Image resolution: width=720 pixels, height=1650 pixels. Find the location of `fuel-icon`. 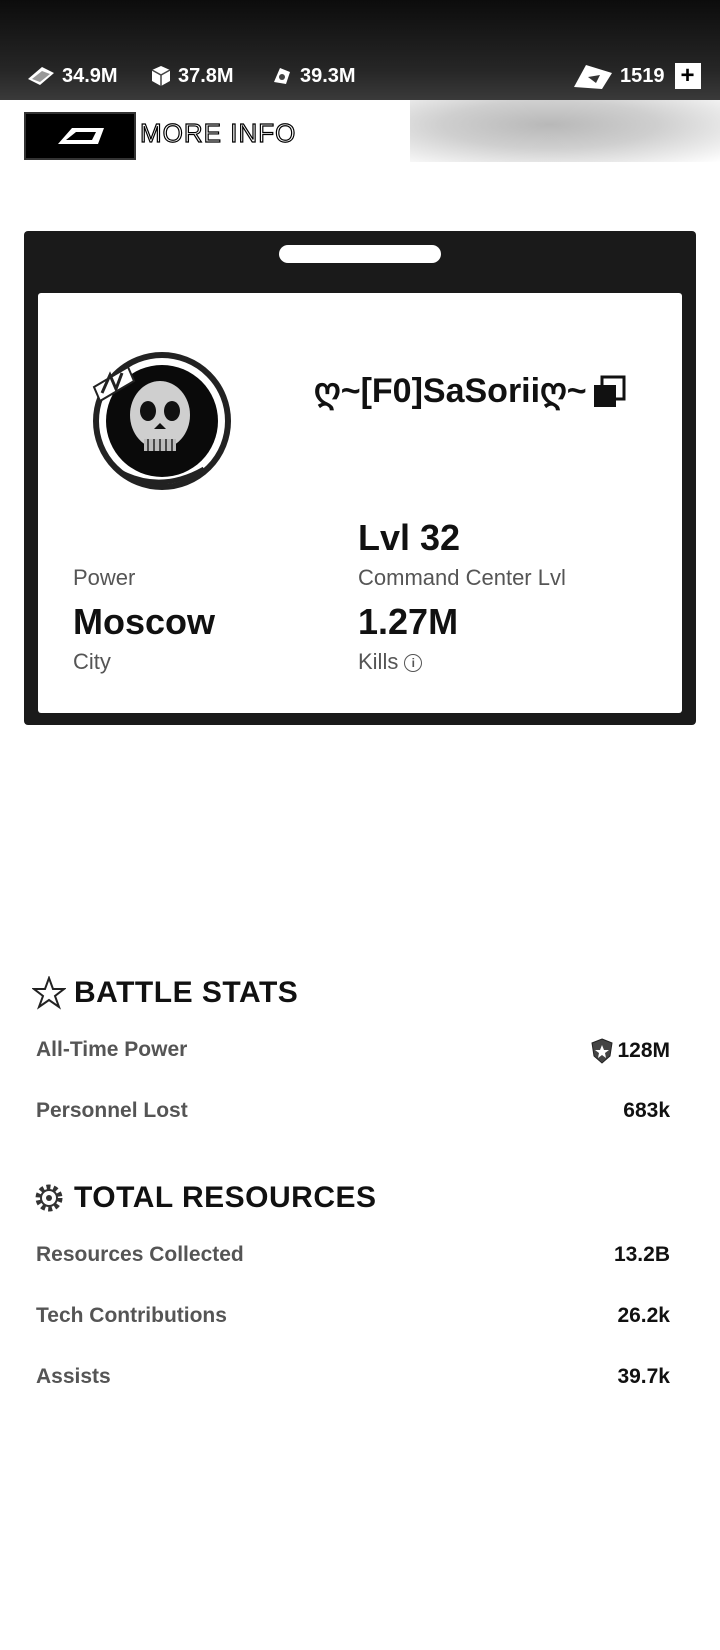

fuel-icon is located at coordinates (282, 76).